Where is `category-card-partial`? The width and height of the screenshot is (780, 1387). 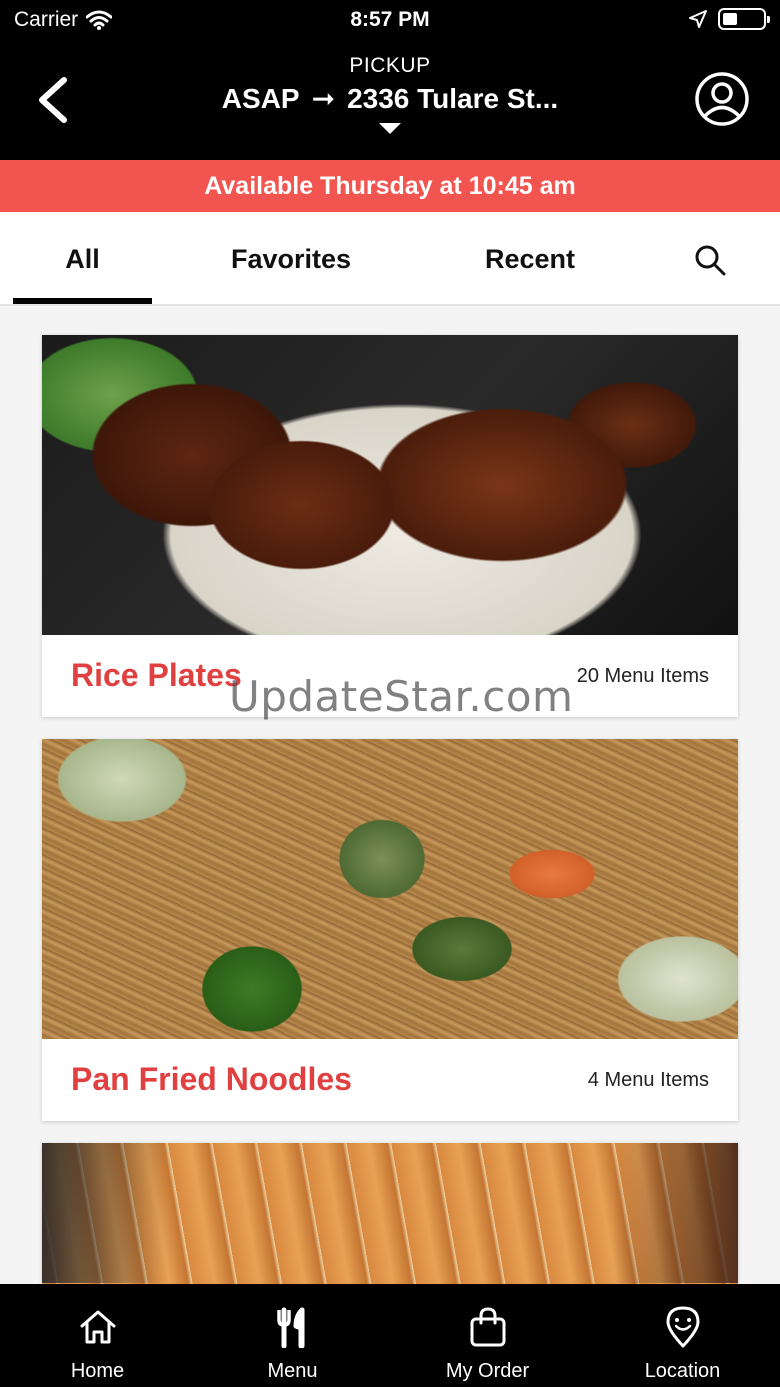 category-card-partial is located at coordinates (390, 1213).